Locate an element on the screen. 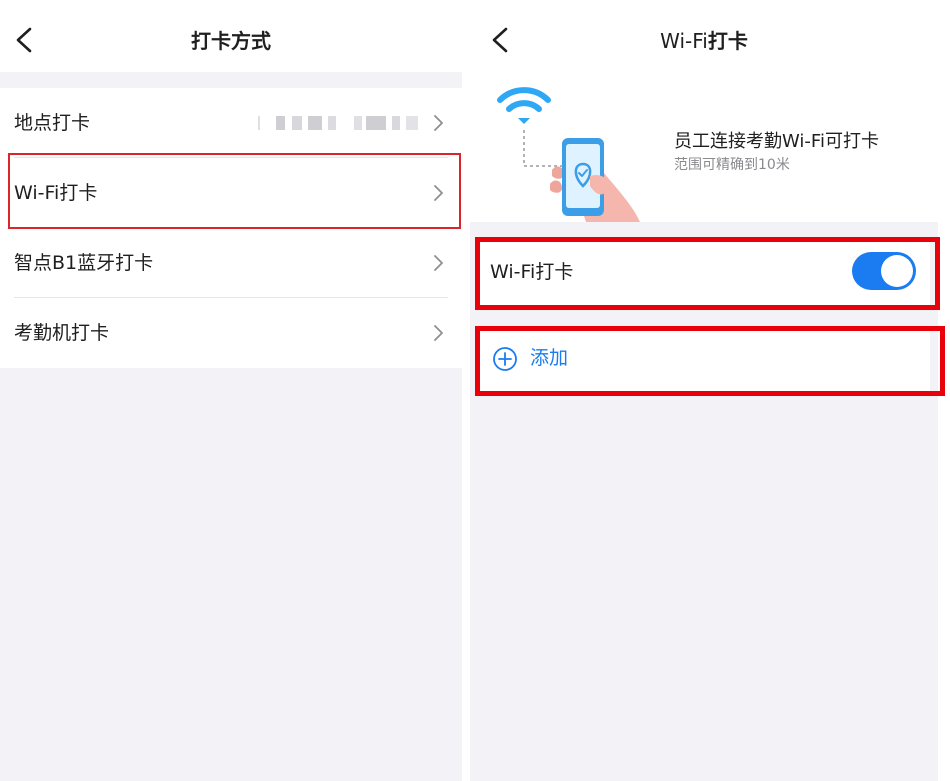  banner-subtitle: 范围可精确到10米 is located at coordinates (732, 165).